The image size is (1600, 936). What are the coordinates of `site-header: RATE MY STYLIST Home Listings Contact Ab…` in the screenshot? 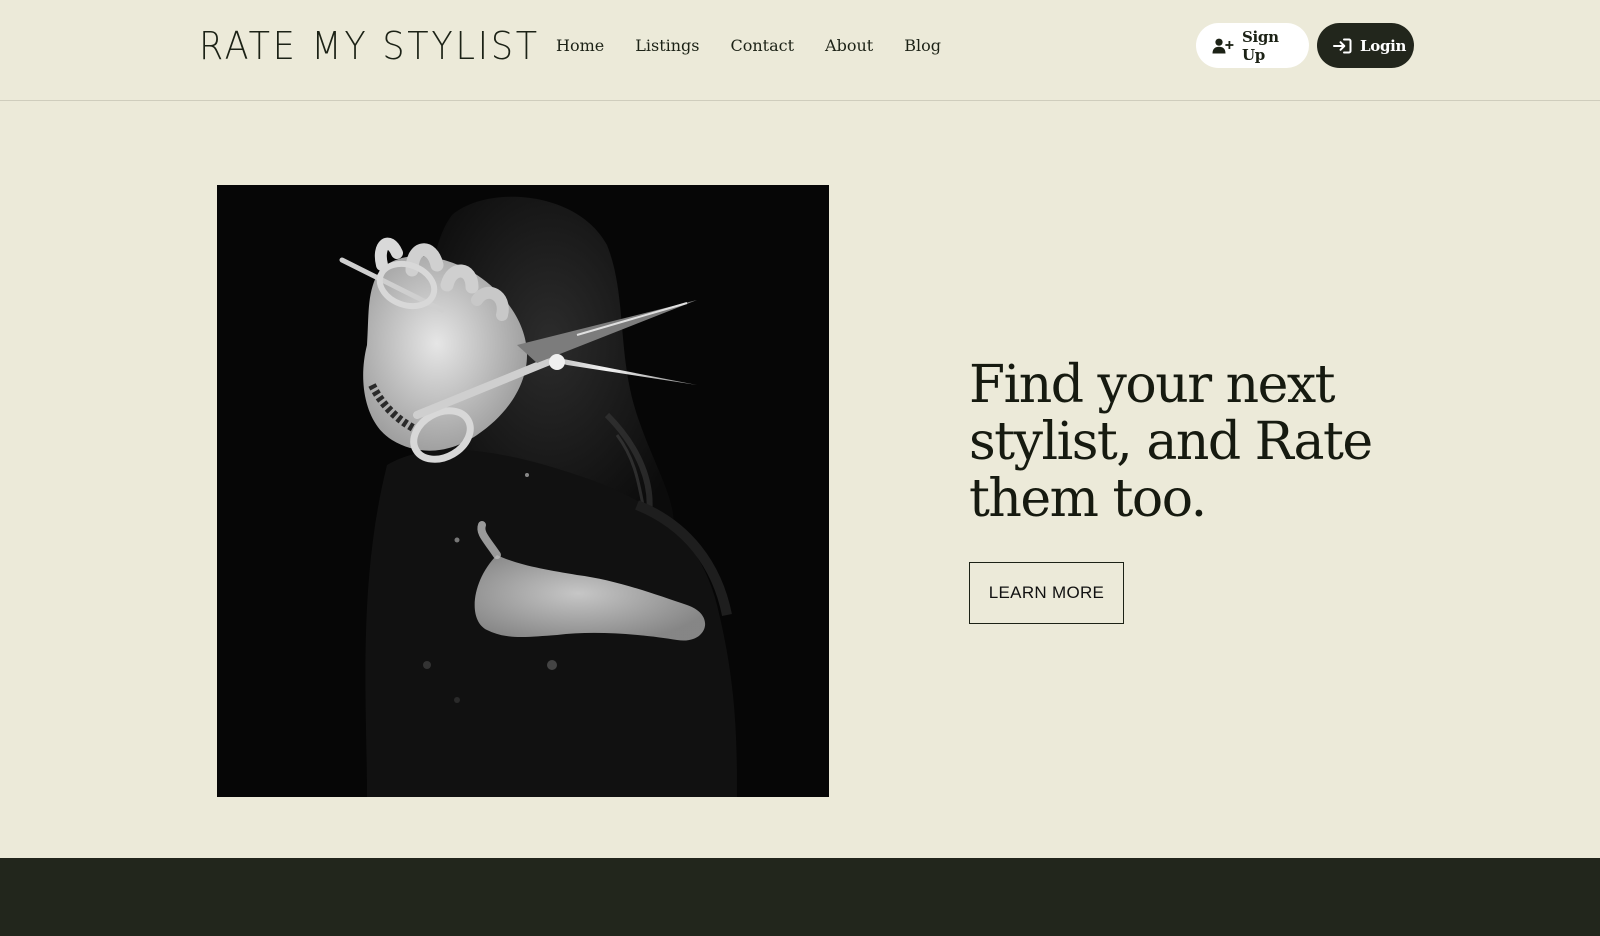 It's located at (800, 50).